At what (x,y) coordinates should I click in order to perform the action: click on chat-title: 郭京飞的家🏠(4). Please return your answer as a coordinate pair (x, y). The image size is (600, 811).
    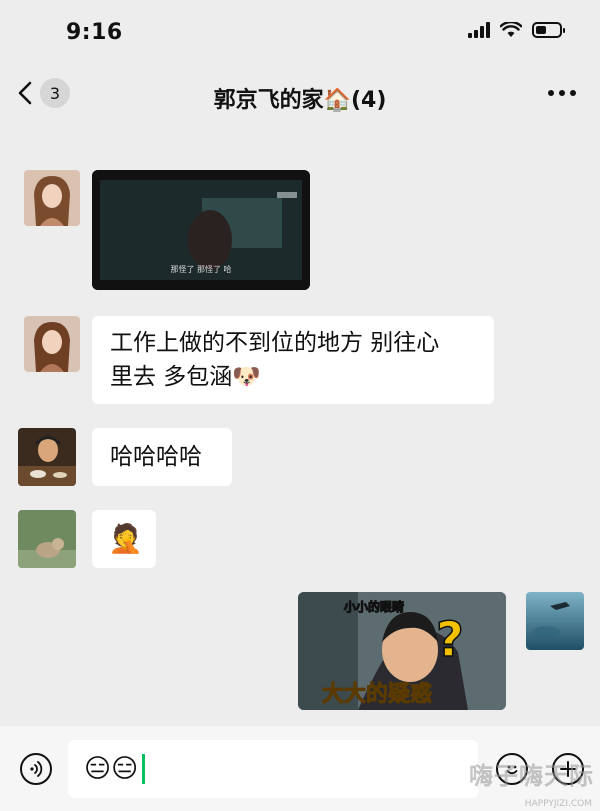
    Looking at the image, I should click on (300, 100).